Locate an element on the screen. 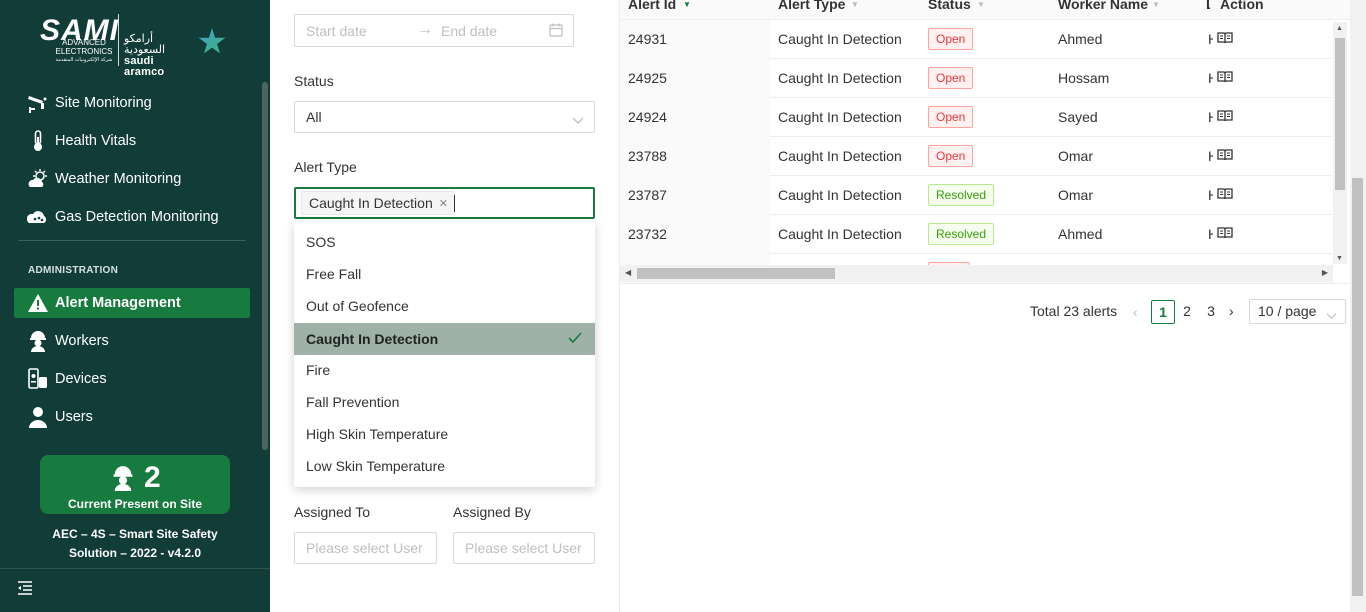  scroll-up-icon: ▲ is located at coordinates (1339, 28).